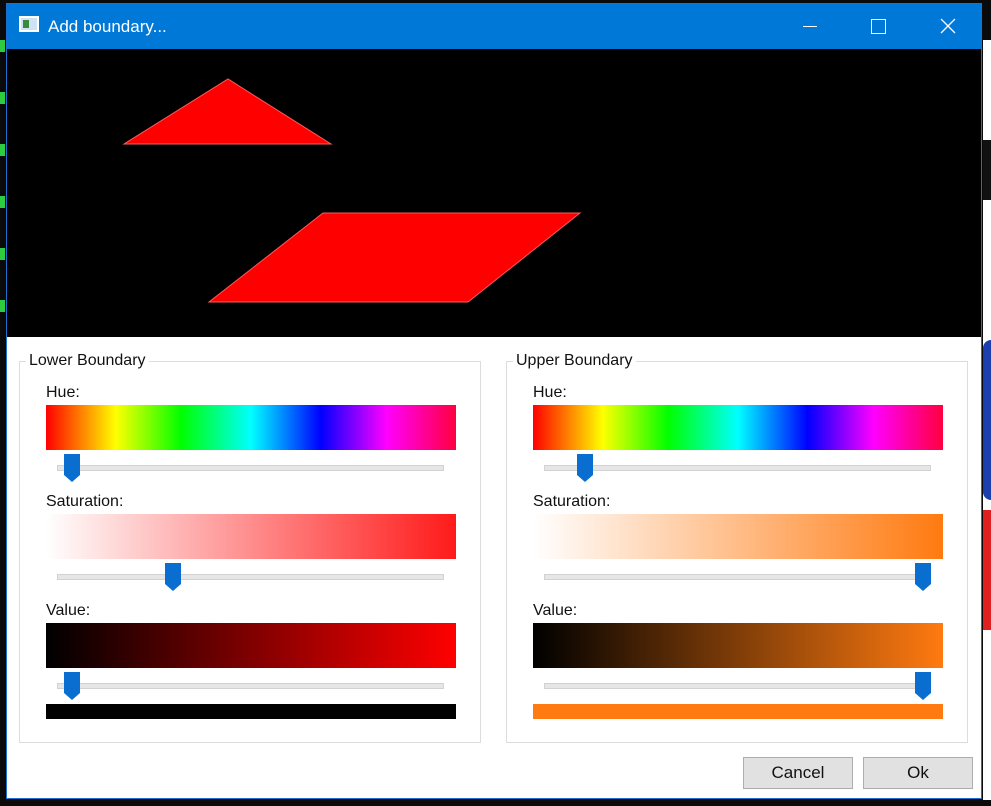  I want to click on upper-saturation-slider-track, so click(737, 577).